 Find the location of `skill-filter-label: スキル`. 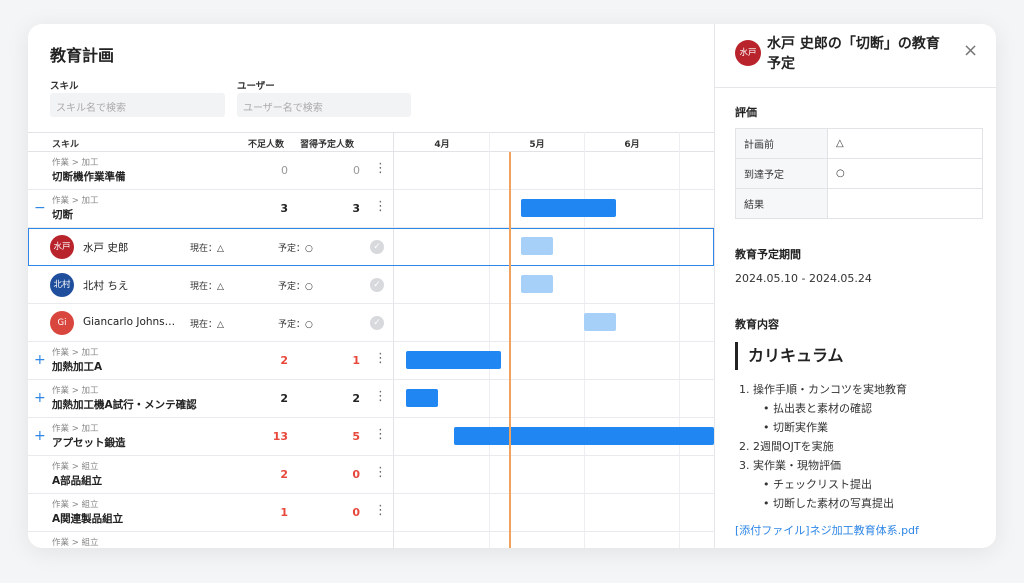

skill-filter-label: スキル is located at coordinates (64, 86).